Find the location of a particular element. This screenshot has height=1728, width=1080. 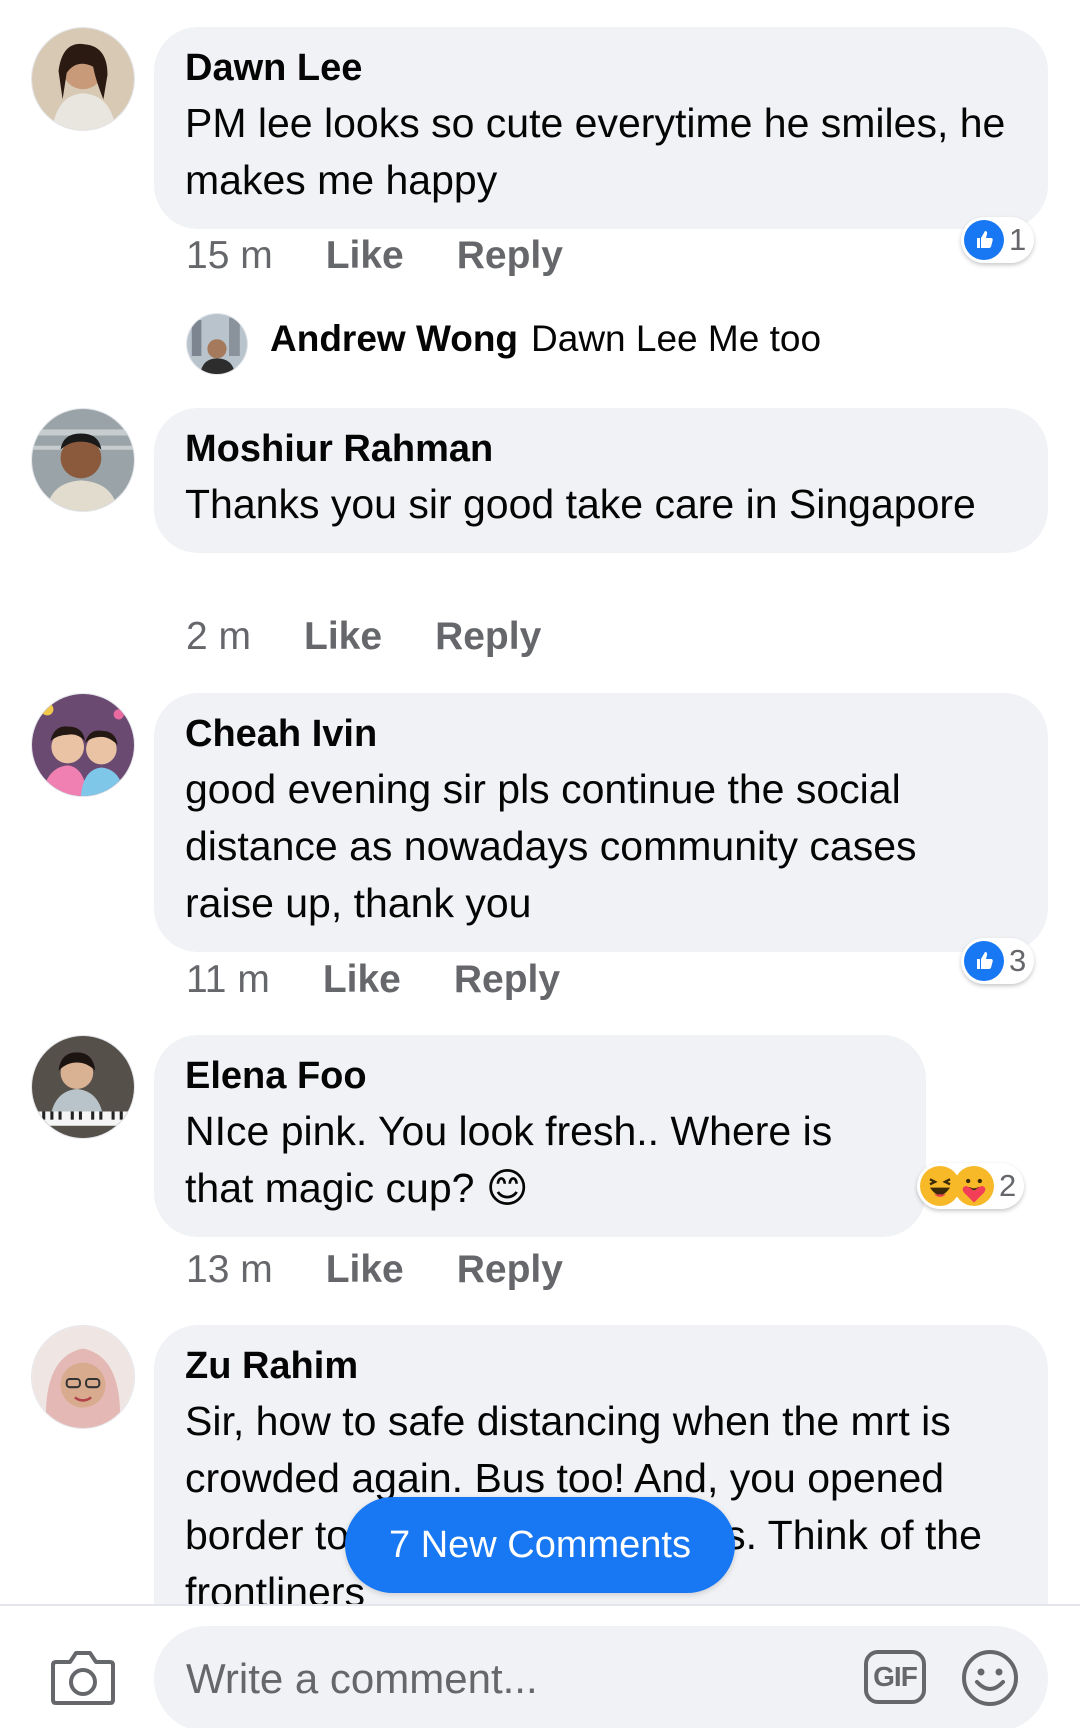

new-comments-button: 7 New Comments is located at coordinates (540, 1545).